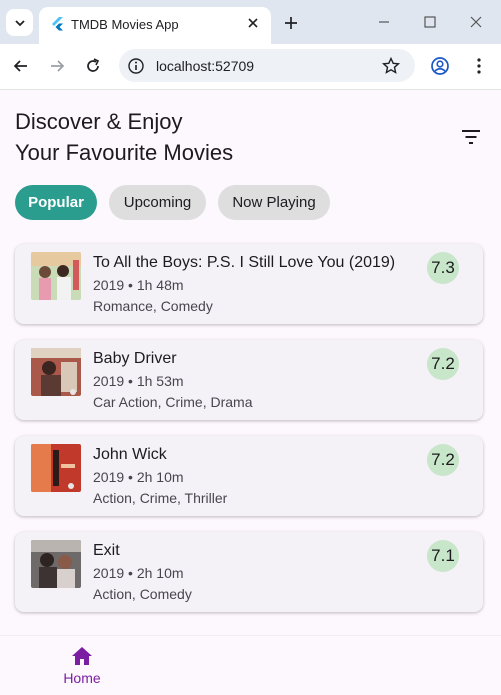 Image resolution: width=501 pixels, height=695 pixels. I want to click on nav-home-label: Home, so click(82, 678).